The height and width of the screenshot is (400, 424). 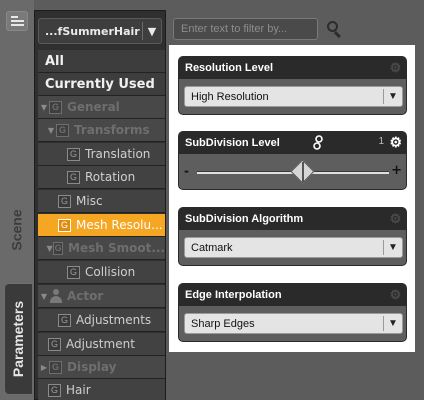 I want to click on tree-item-label: Translation, so click(x=118, y=154).